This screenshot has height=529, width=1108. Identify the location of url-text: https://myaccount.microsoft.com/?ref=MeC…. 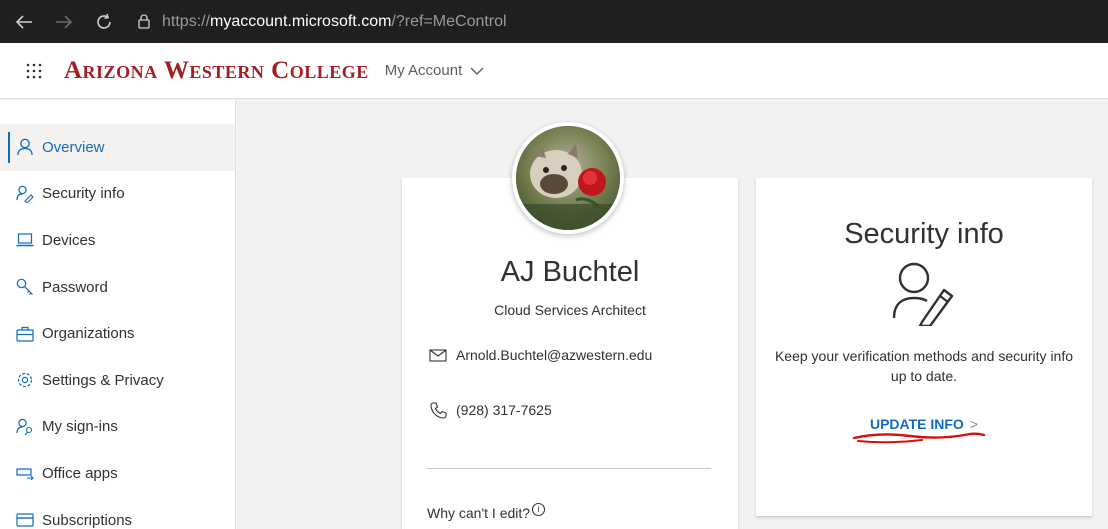
(334, 21).